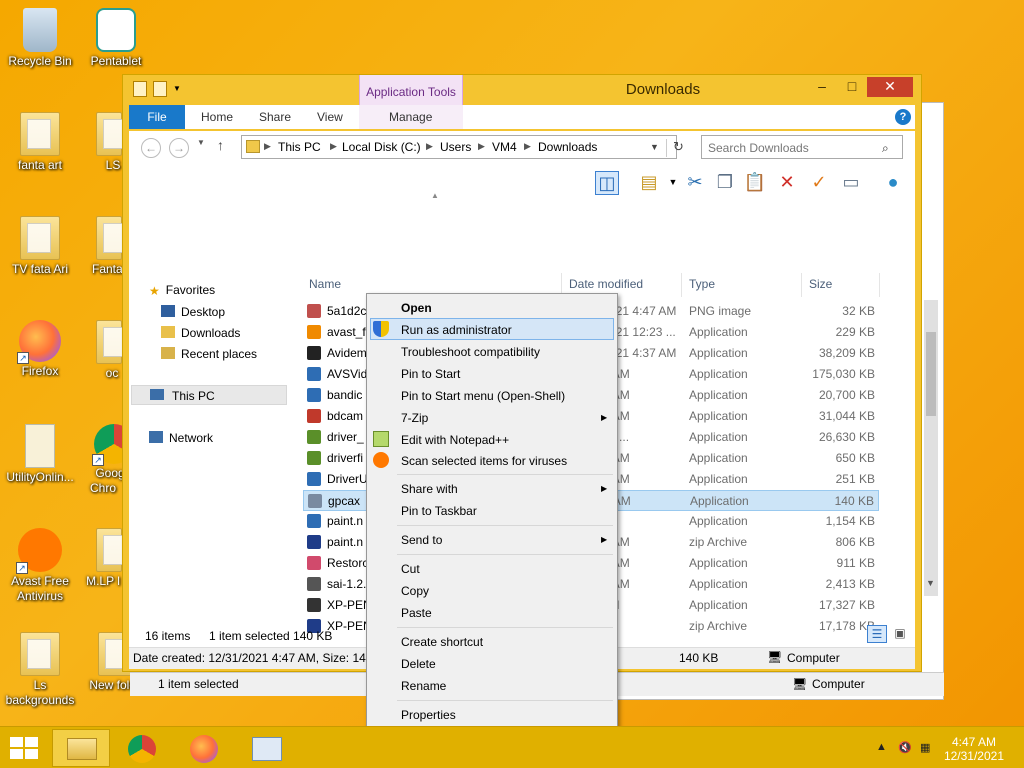  I want to click on globe-icon: ●, so click(893, 183).